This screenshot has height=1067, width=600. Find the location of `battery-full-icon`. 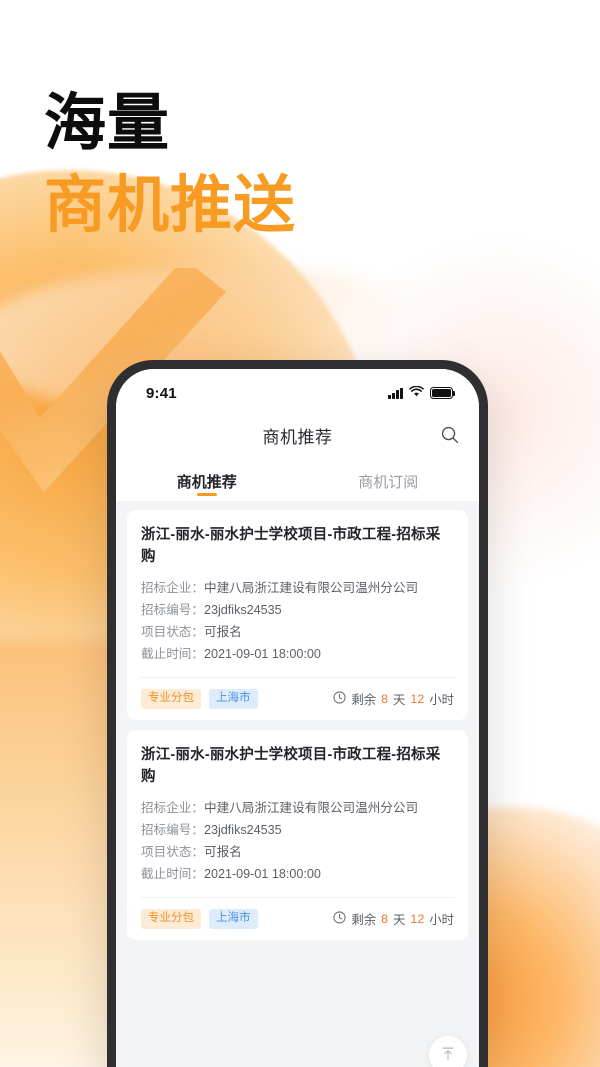

battery-full-icon is located at coordinates (443, 393).